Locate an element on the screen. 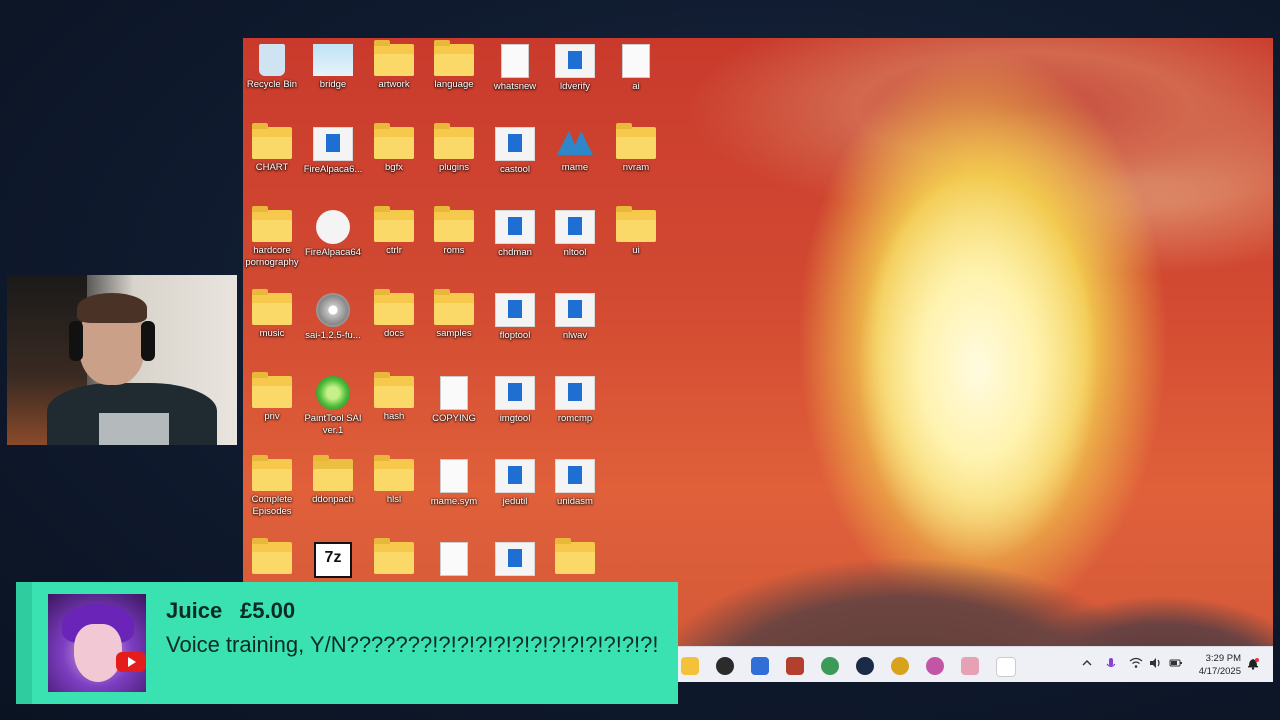  browser-icon is located at coordinates (830, 666).